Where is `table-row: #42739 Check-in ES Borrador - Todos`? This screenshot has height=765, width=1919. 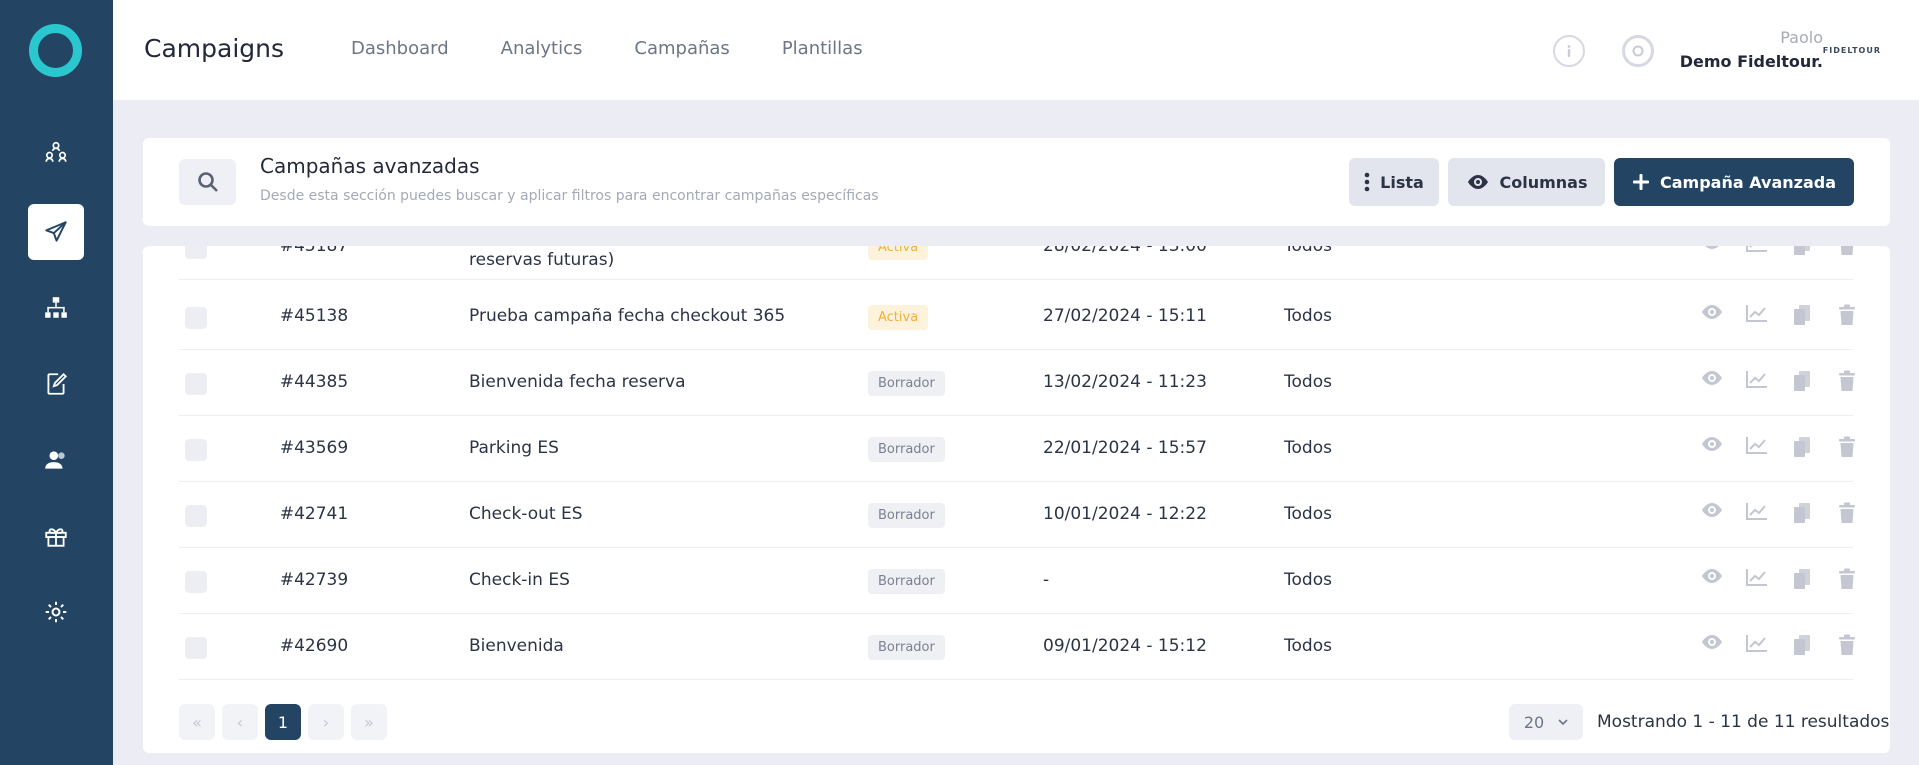
table-row: #42739 Check-in ES Borrador - Todos is located at coordinates (1017, 581).